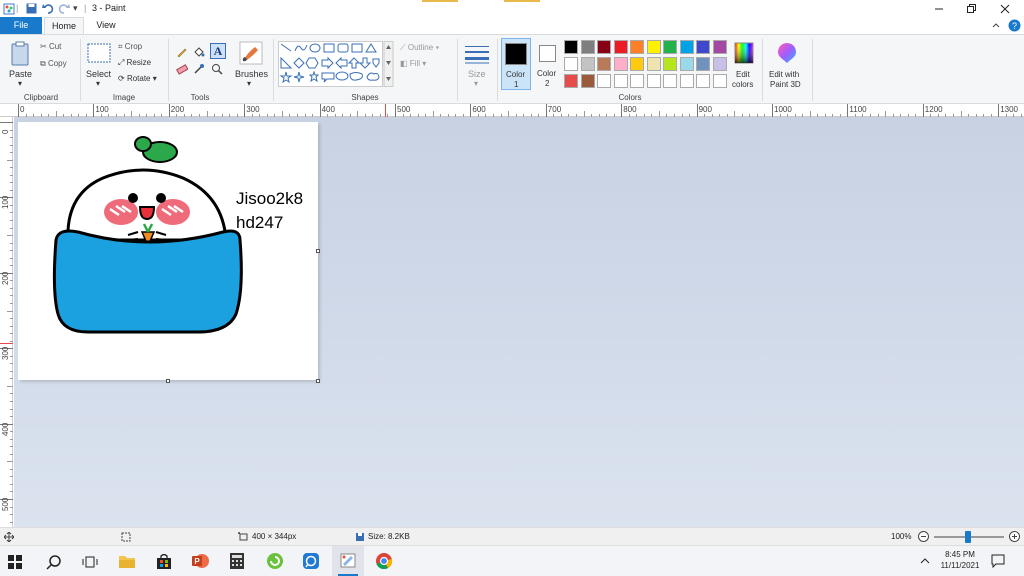 This screenshot has height=576, width=1024. What do you see at coordinates (548, 64) in the screenshot?
I see `color2-button: Color 2` at bounding box center [548, 64].